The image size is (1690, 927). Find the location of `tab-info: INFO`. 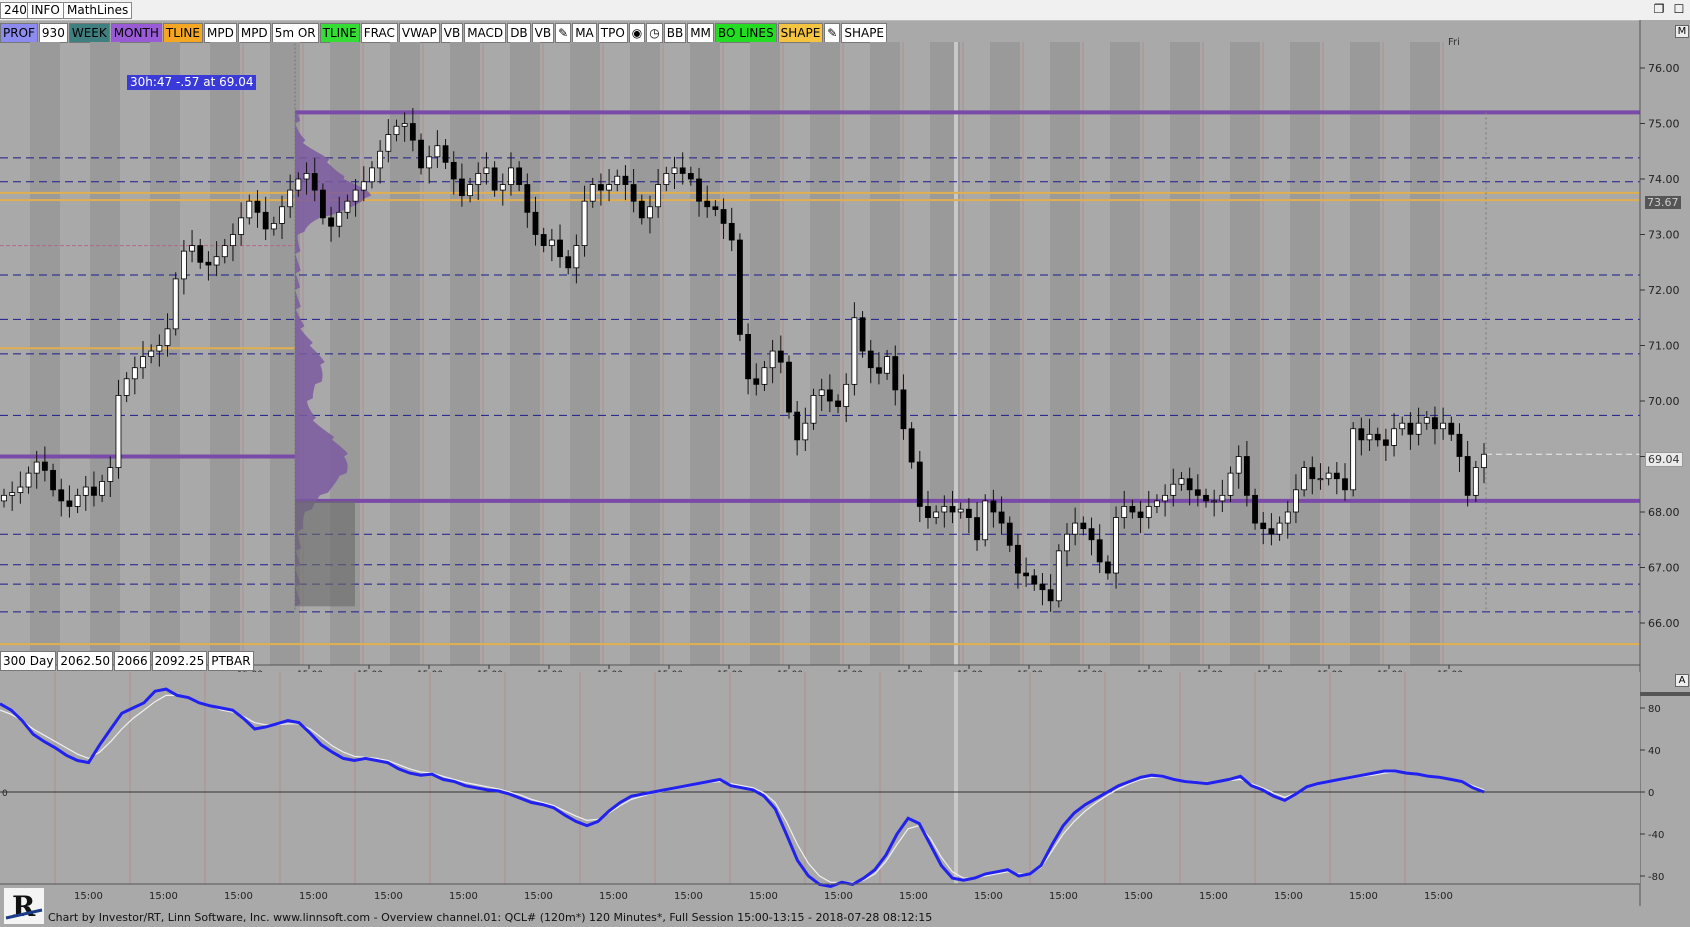

tab-info: INFO is located at coordinates (45, 10).